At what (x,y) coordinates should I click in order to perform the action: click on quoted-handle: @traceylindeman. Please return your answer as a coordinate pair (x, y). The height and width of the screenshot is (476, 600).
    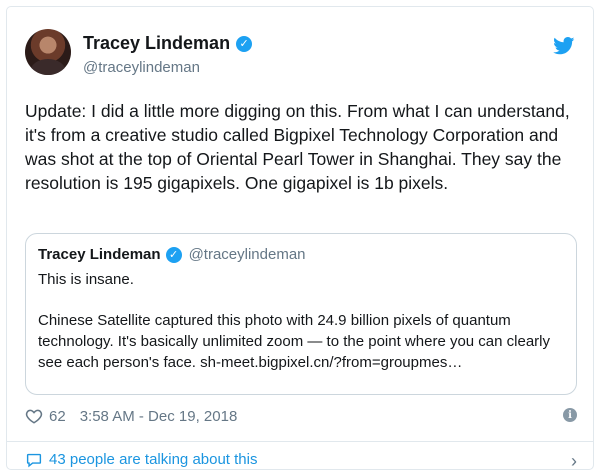
    Looking at the image, I should click on (247, 254).